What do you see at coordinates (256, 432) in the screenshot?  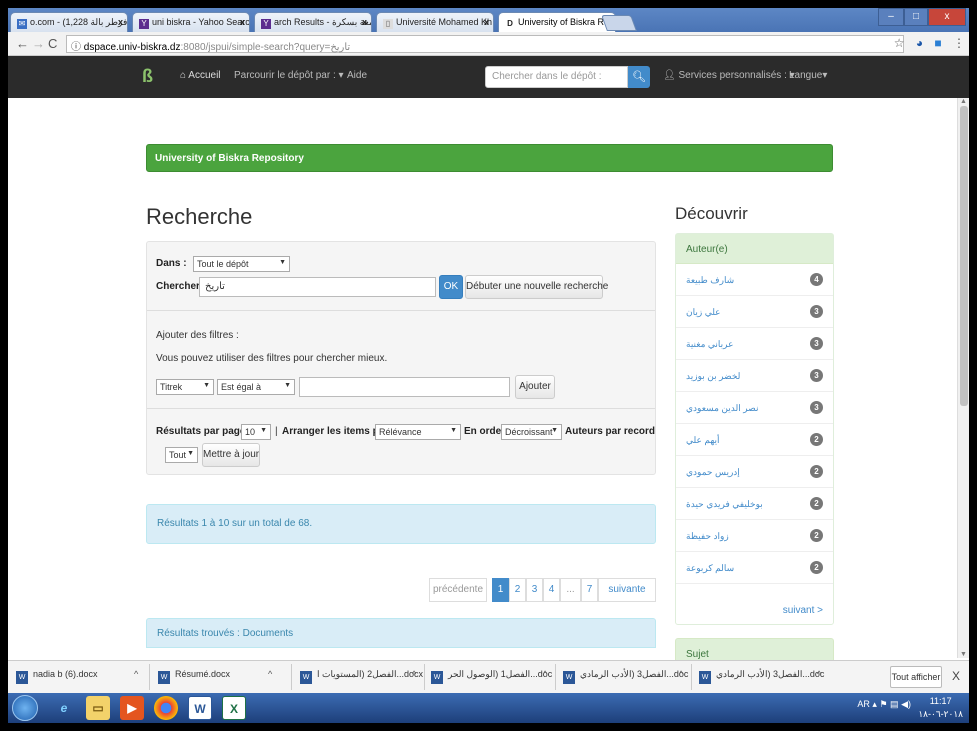 I see `rpp-select: 10 ▼` at bounding box center [256, 432].